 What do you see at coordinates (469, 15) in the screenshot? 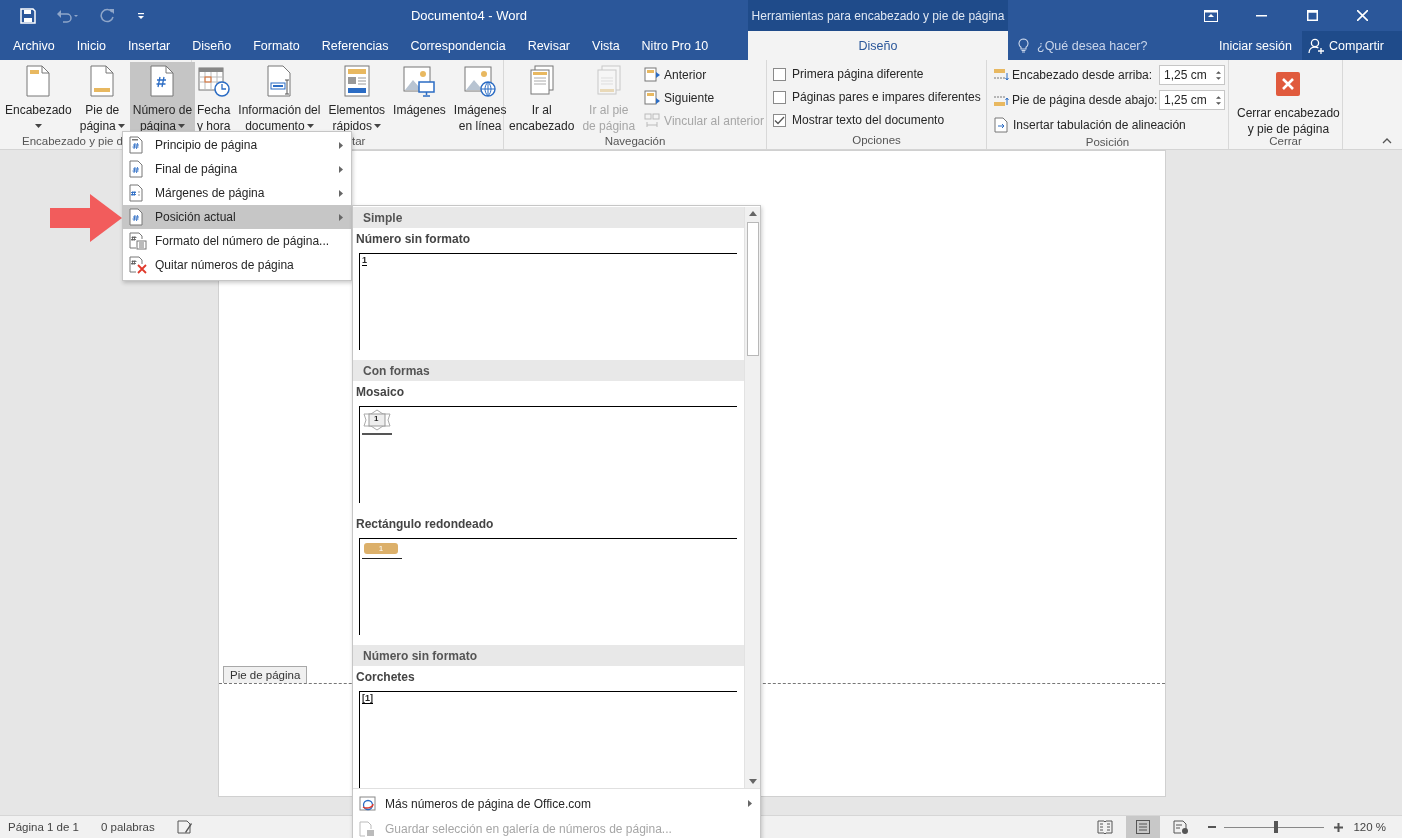
I see `window-title: Documento4 - Word` at bounding box center [469, 15].